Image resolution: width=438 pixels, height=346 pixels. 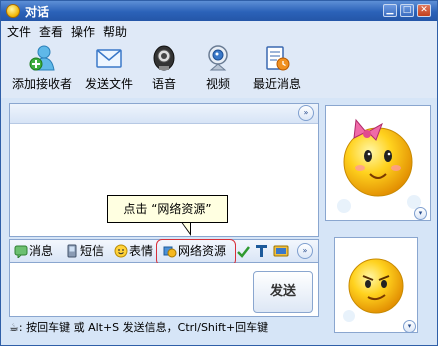 I want to click on input-toolbar-more-button: », so click(x=305, y=251).